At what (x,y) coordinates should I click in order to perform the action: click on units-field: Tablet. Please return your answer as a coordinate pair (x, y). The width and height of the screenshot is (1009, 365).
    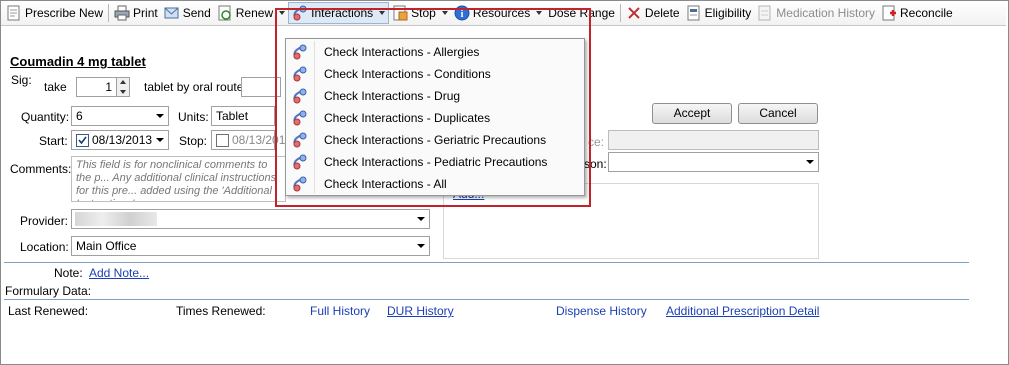
    Looking at the image, I should click on (243, 116).